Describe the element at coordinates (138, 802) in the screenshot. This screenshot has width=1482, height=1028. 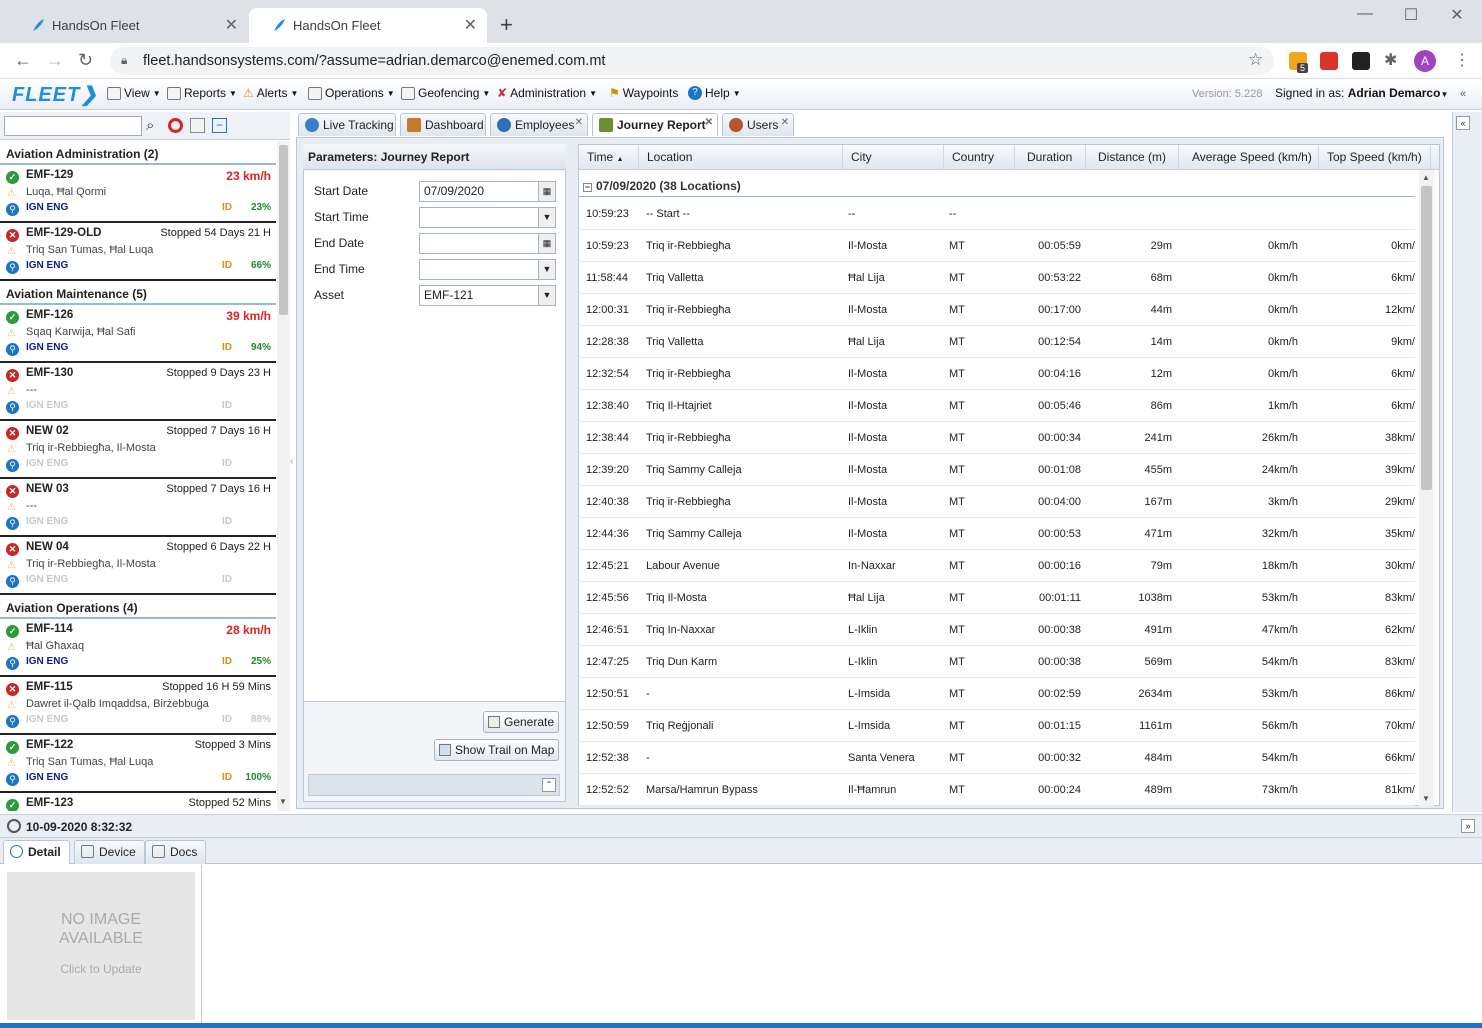
I see `asset-item: ✓EMF-123Stopped 52 Mins⚠⚲` at that location.